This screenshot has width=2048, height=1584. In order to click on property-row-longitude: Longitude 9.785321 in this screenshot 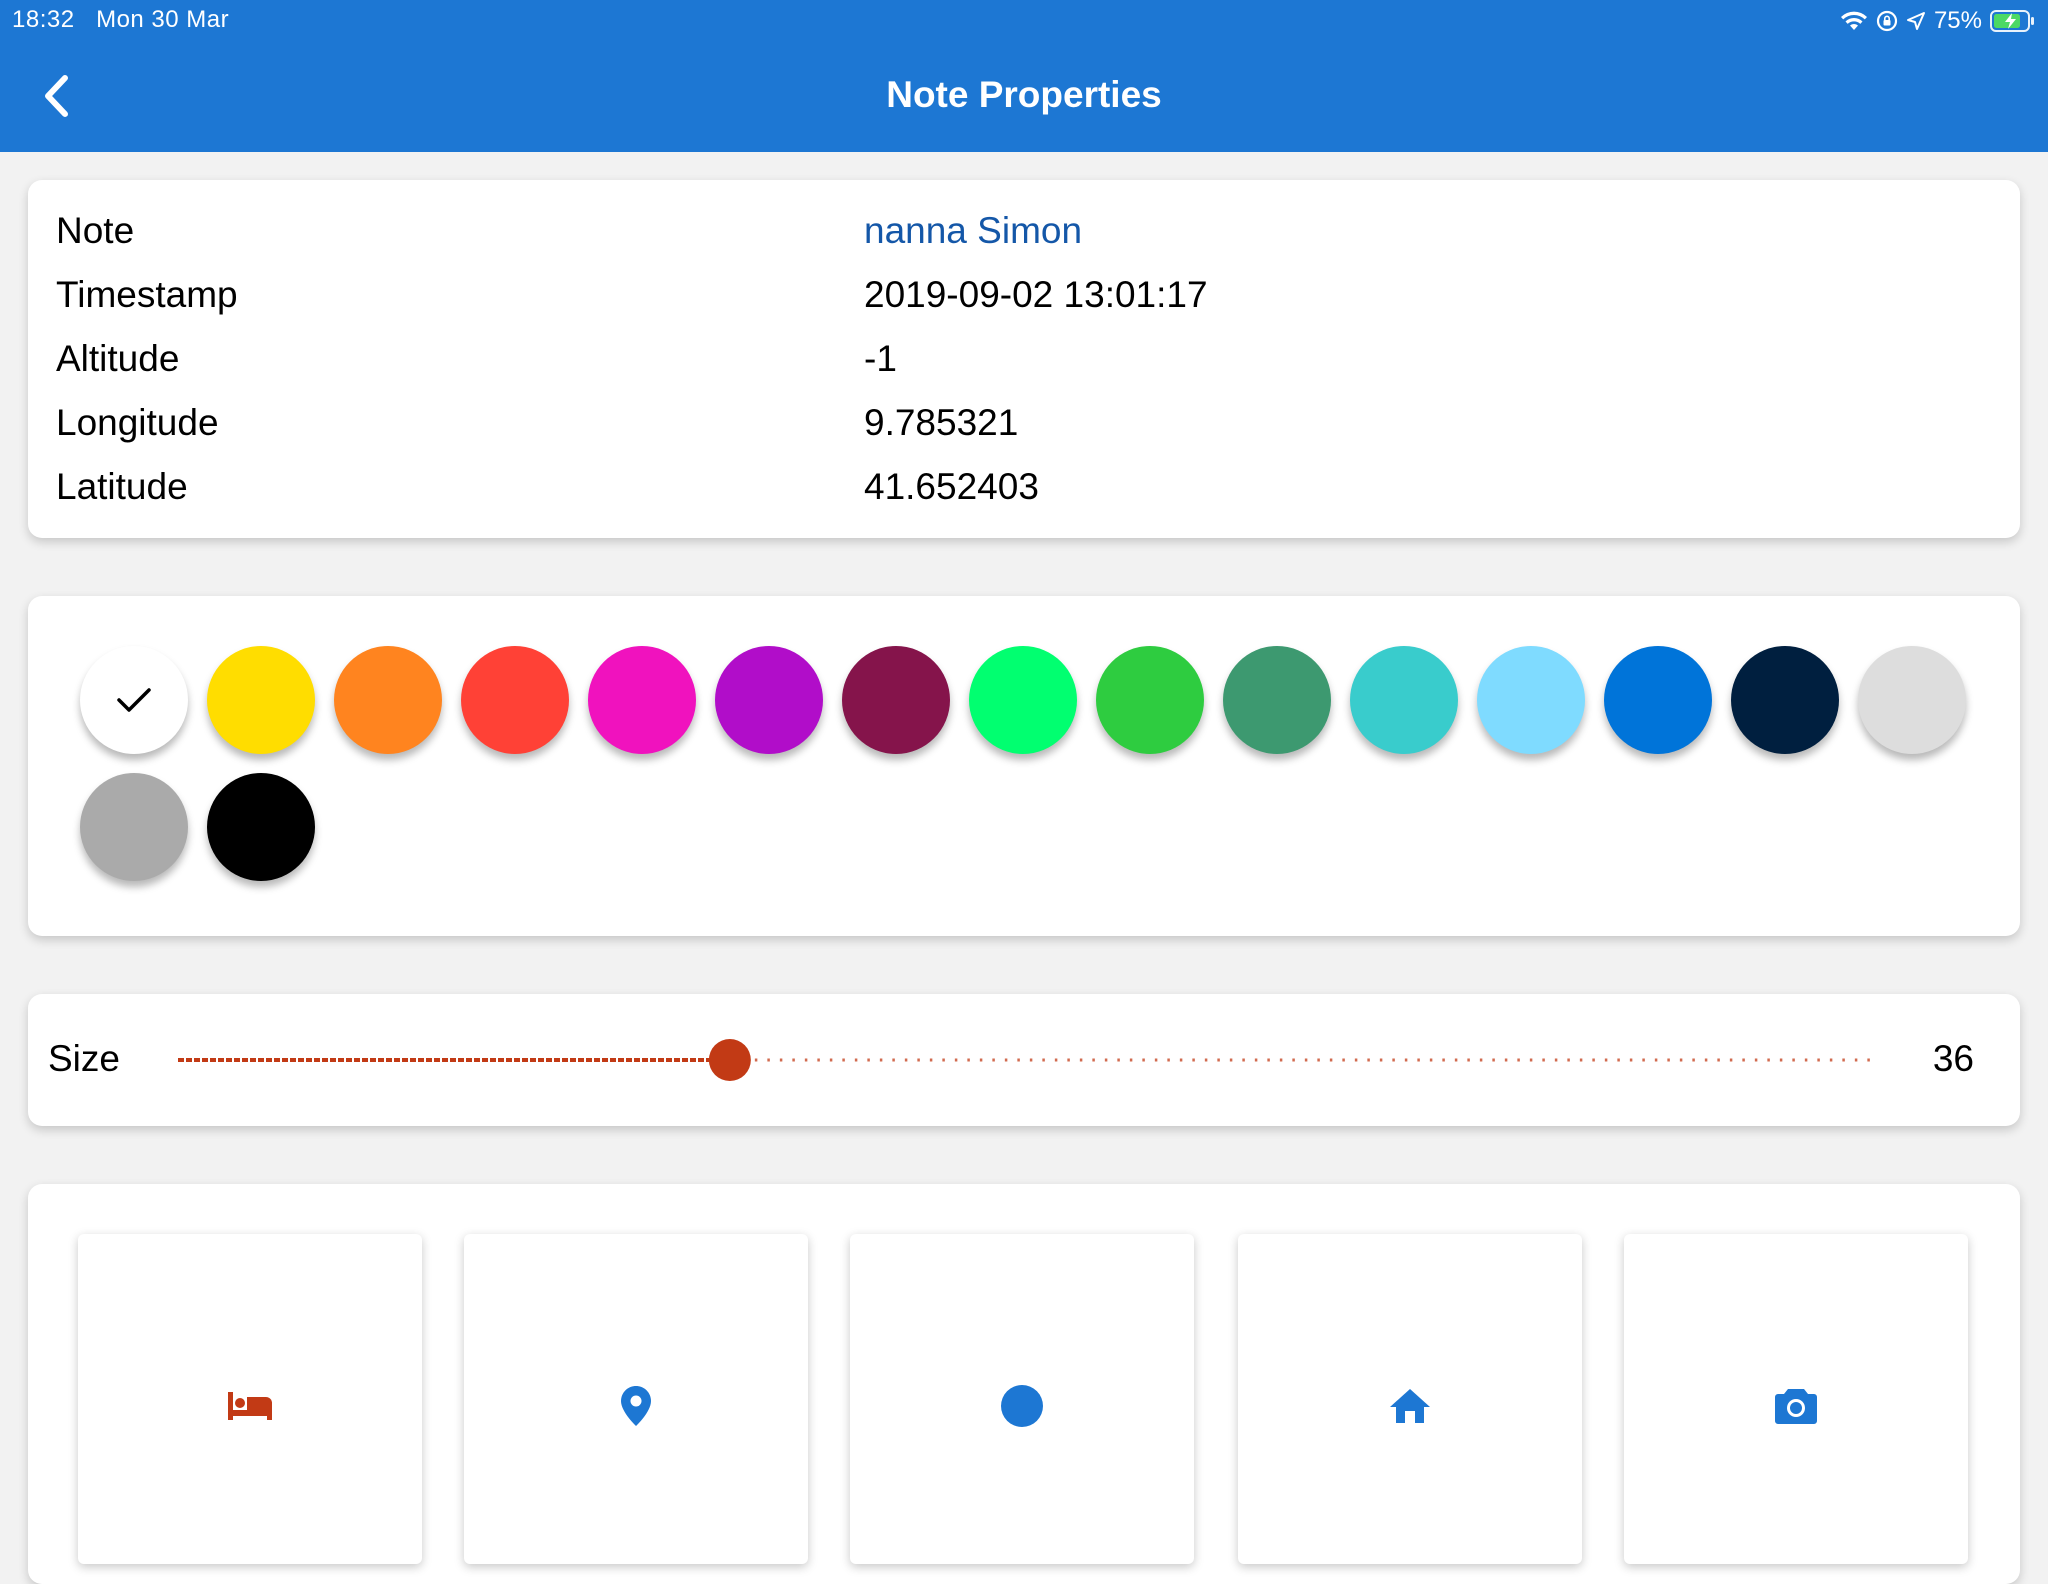, I will do `click(1026, 434)`.